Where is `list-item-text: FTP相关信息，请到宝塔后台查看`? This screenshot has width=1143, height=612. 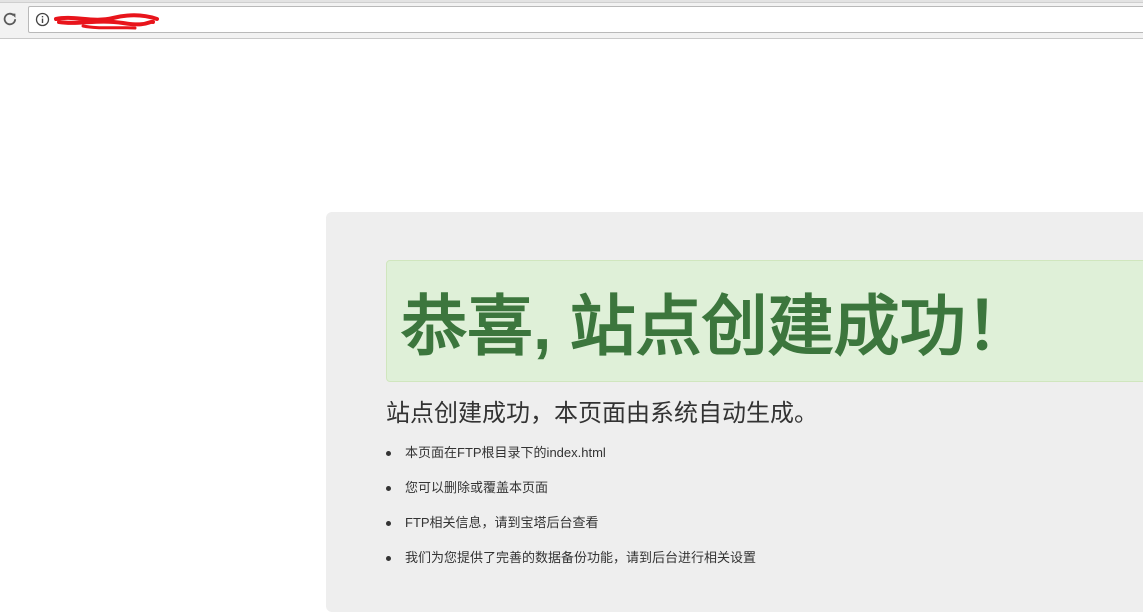
list-item-text: FTP相关信息，请到宝塔后台查看 is located at coordinates (502, 522).